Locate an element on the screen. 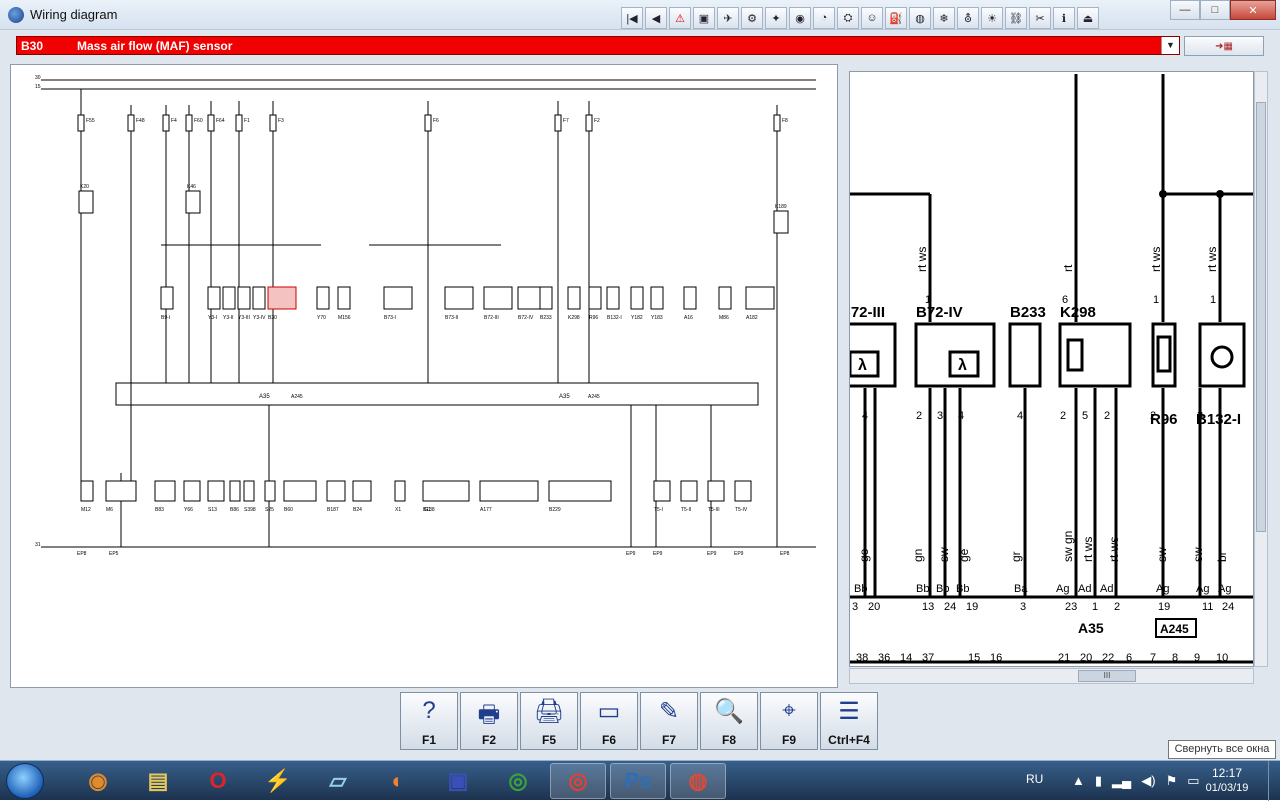 This screenshot has width=1280, height=801. component-k298 is located at coordinates (574, 298).